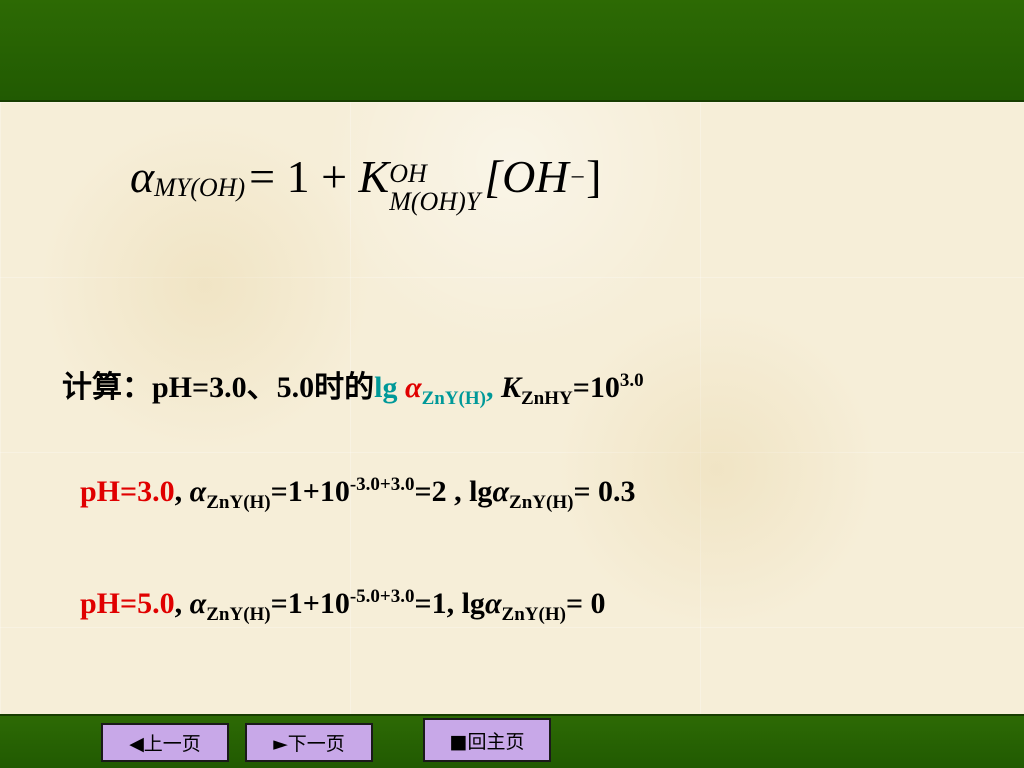 The width and height of the screenshot is (1024, 768). I want to click on home-page-label: ■回主页, so click(487, 741).